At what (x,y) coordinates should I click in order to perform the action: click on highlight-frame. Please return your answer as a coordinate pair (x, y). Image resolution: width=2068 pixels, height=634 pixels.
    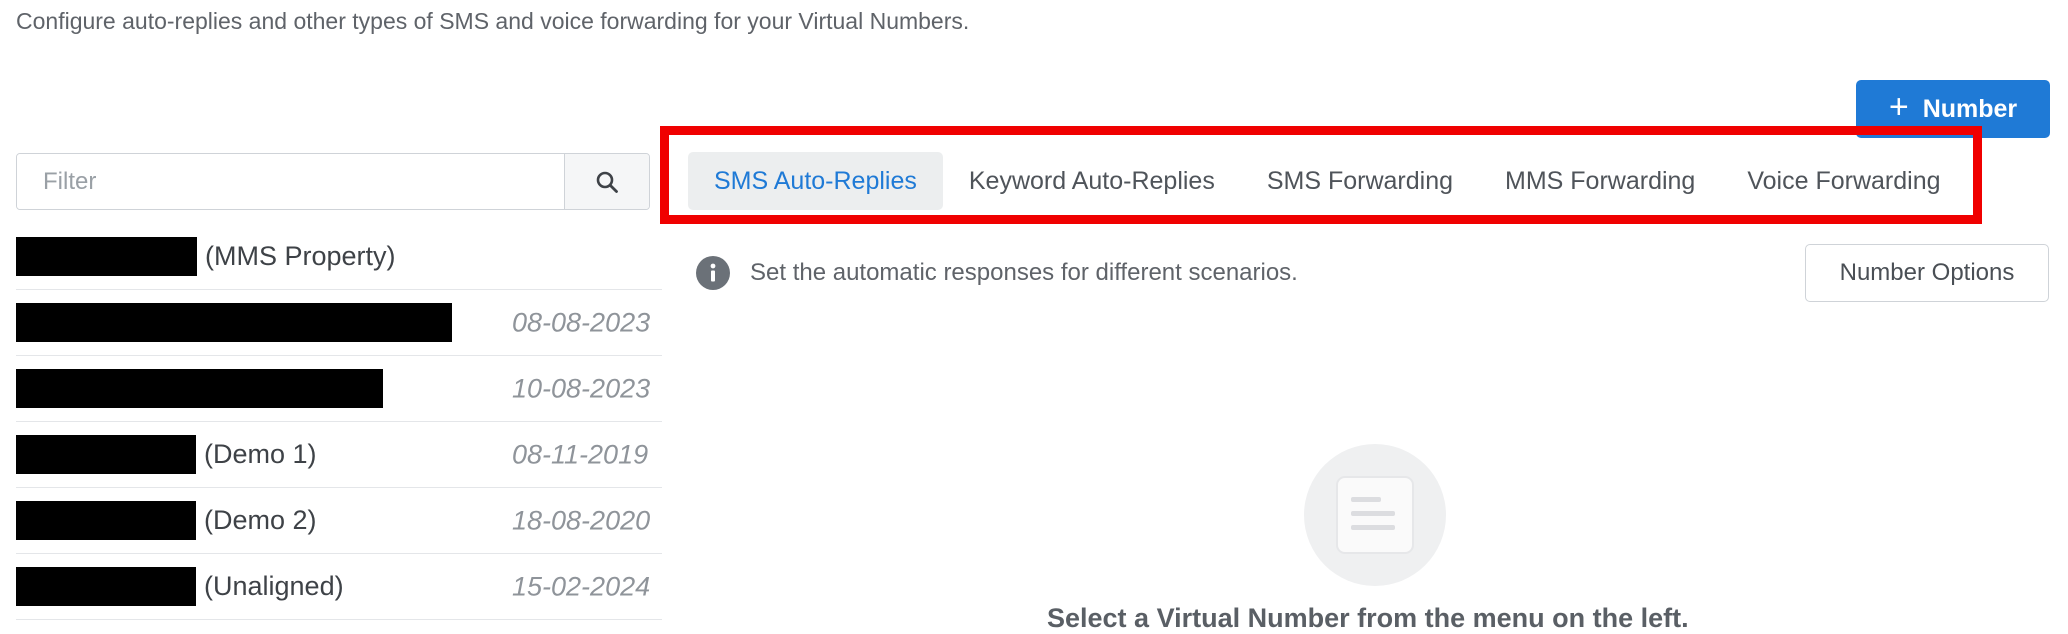
    Looking at the image, I should click on (1321, 175).